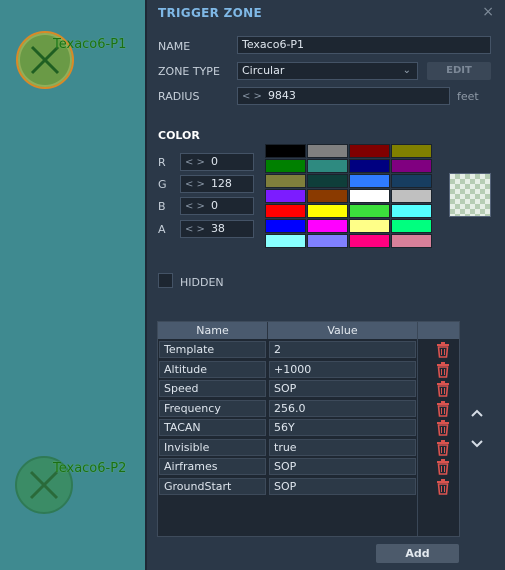  What do you see at coordinates (214, 161) in the screenshot?
I see `channel-r-value: 0` at bounding box center [214, 161].